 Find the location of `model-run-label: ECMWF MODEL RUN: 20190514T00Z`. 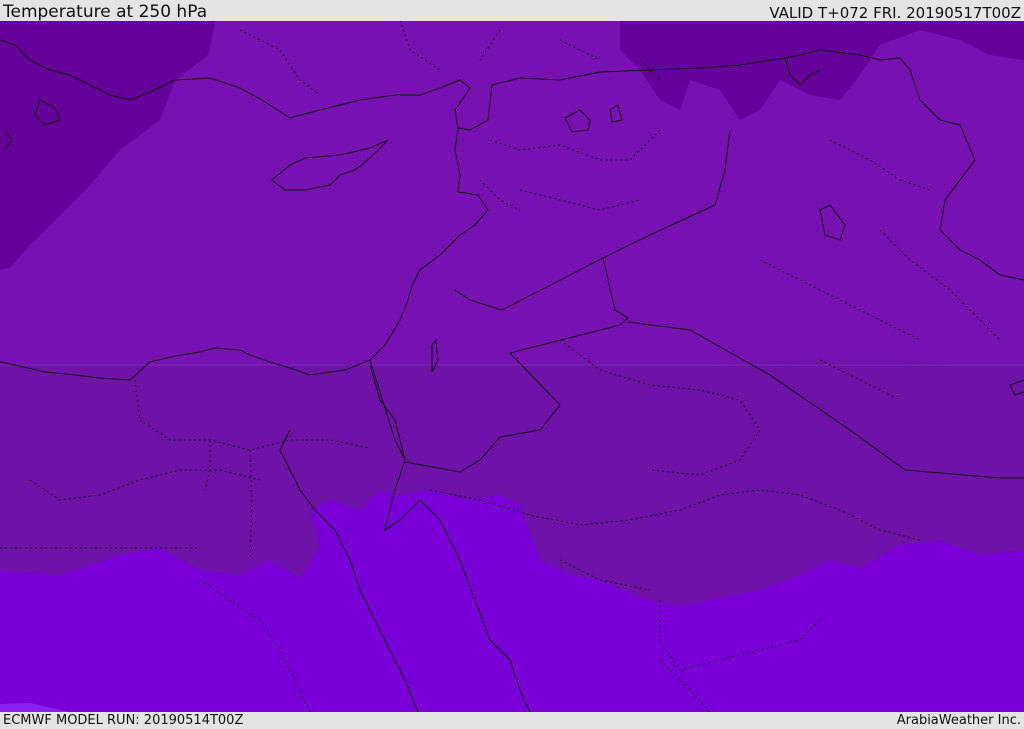

model-run-label: ECMWF MODEL RUN: 20190514T00Z is located at coordinates (123, 720).